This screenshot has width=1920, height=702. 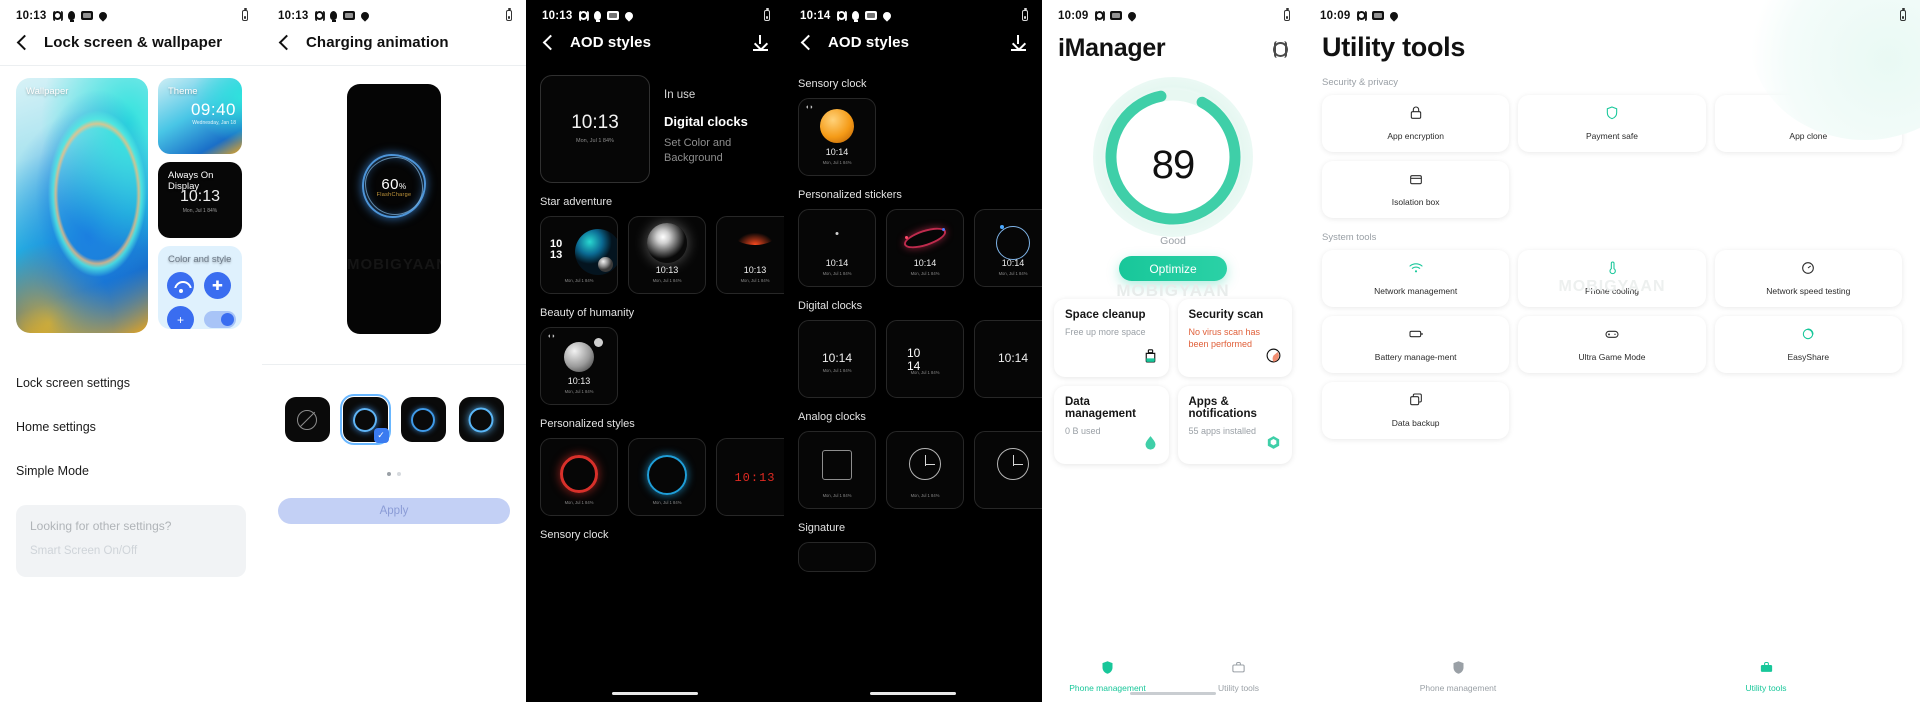 I want to click on wifi-icon, so click(x=180, y=285).